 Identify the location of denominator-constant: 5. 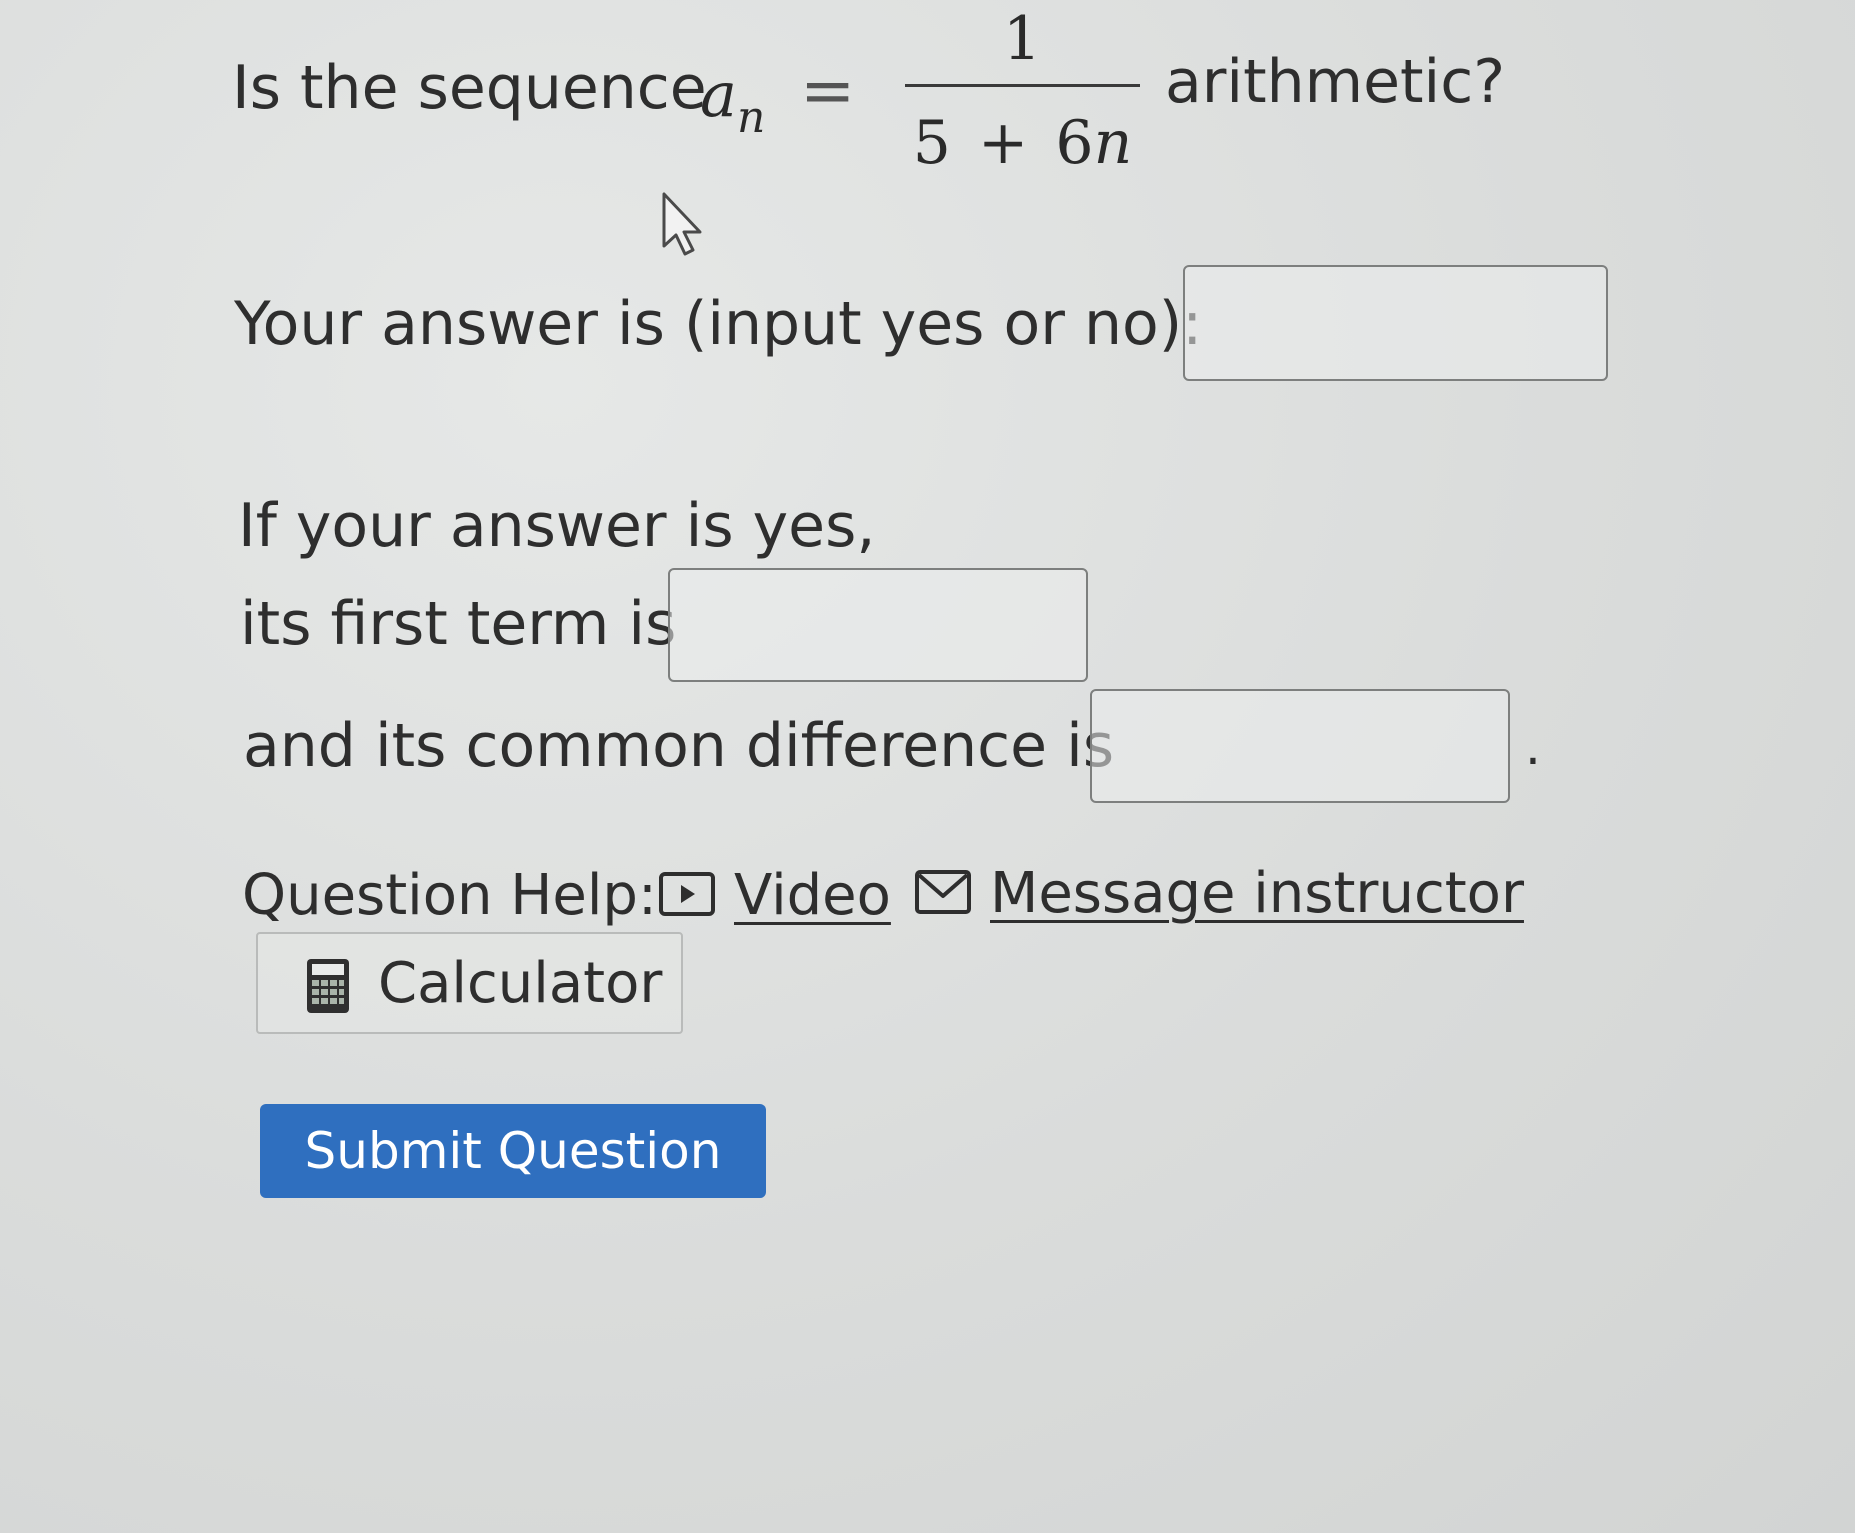
(931, 143).